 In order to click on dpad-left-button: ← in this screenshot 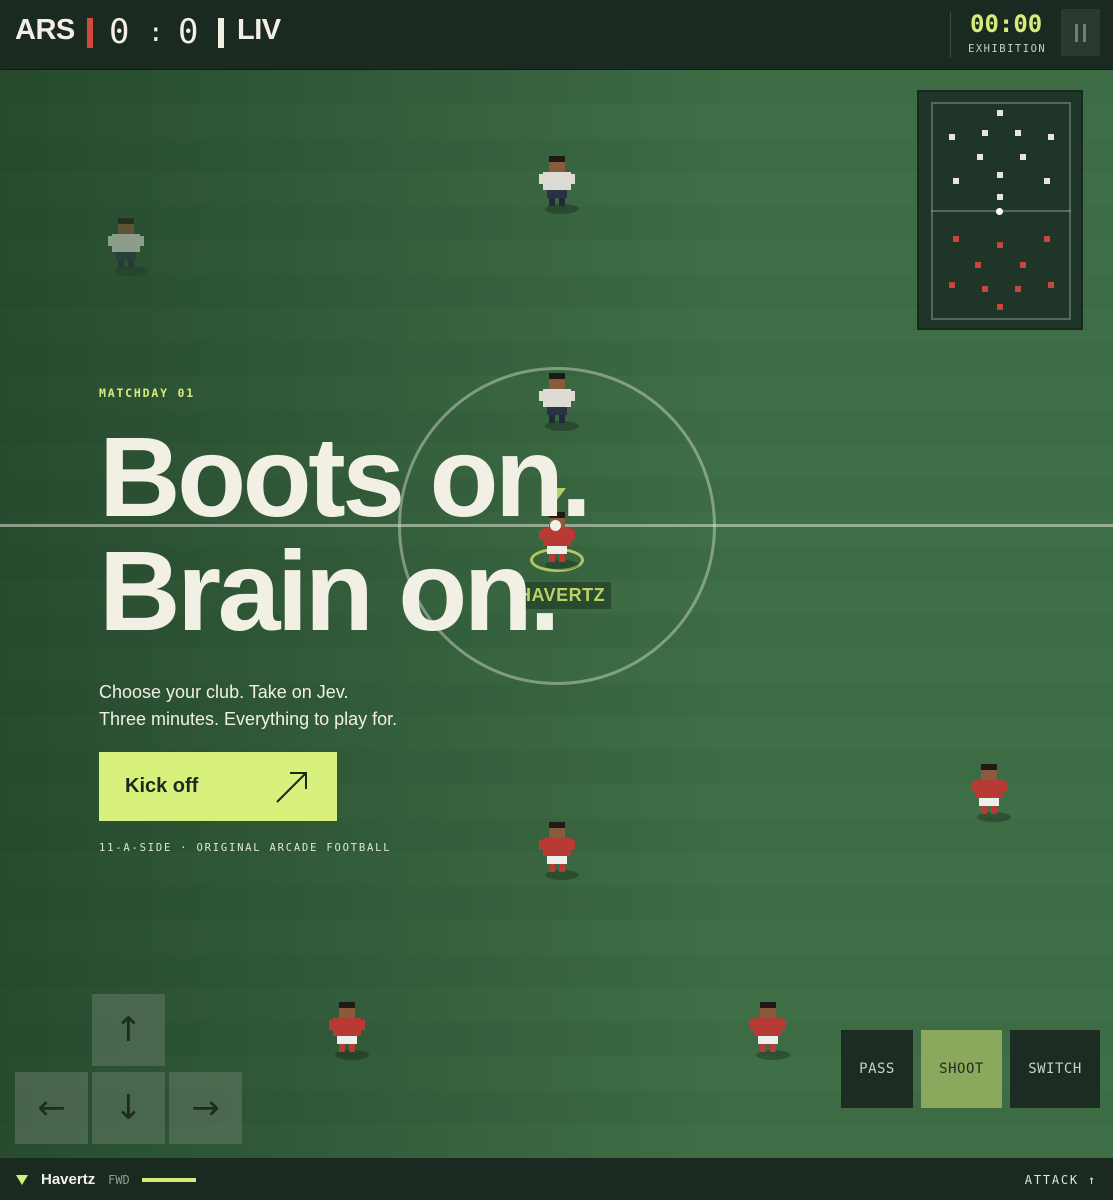, I will do `click(51, 1108)`.